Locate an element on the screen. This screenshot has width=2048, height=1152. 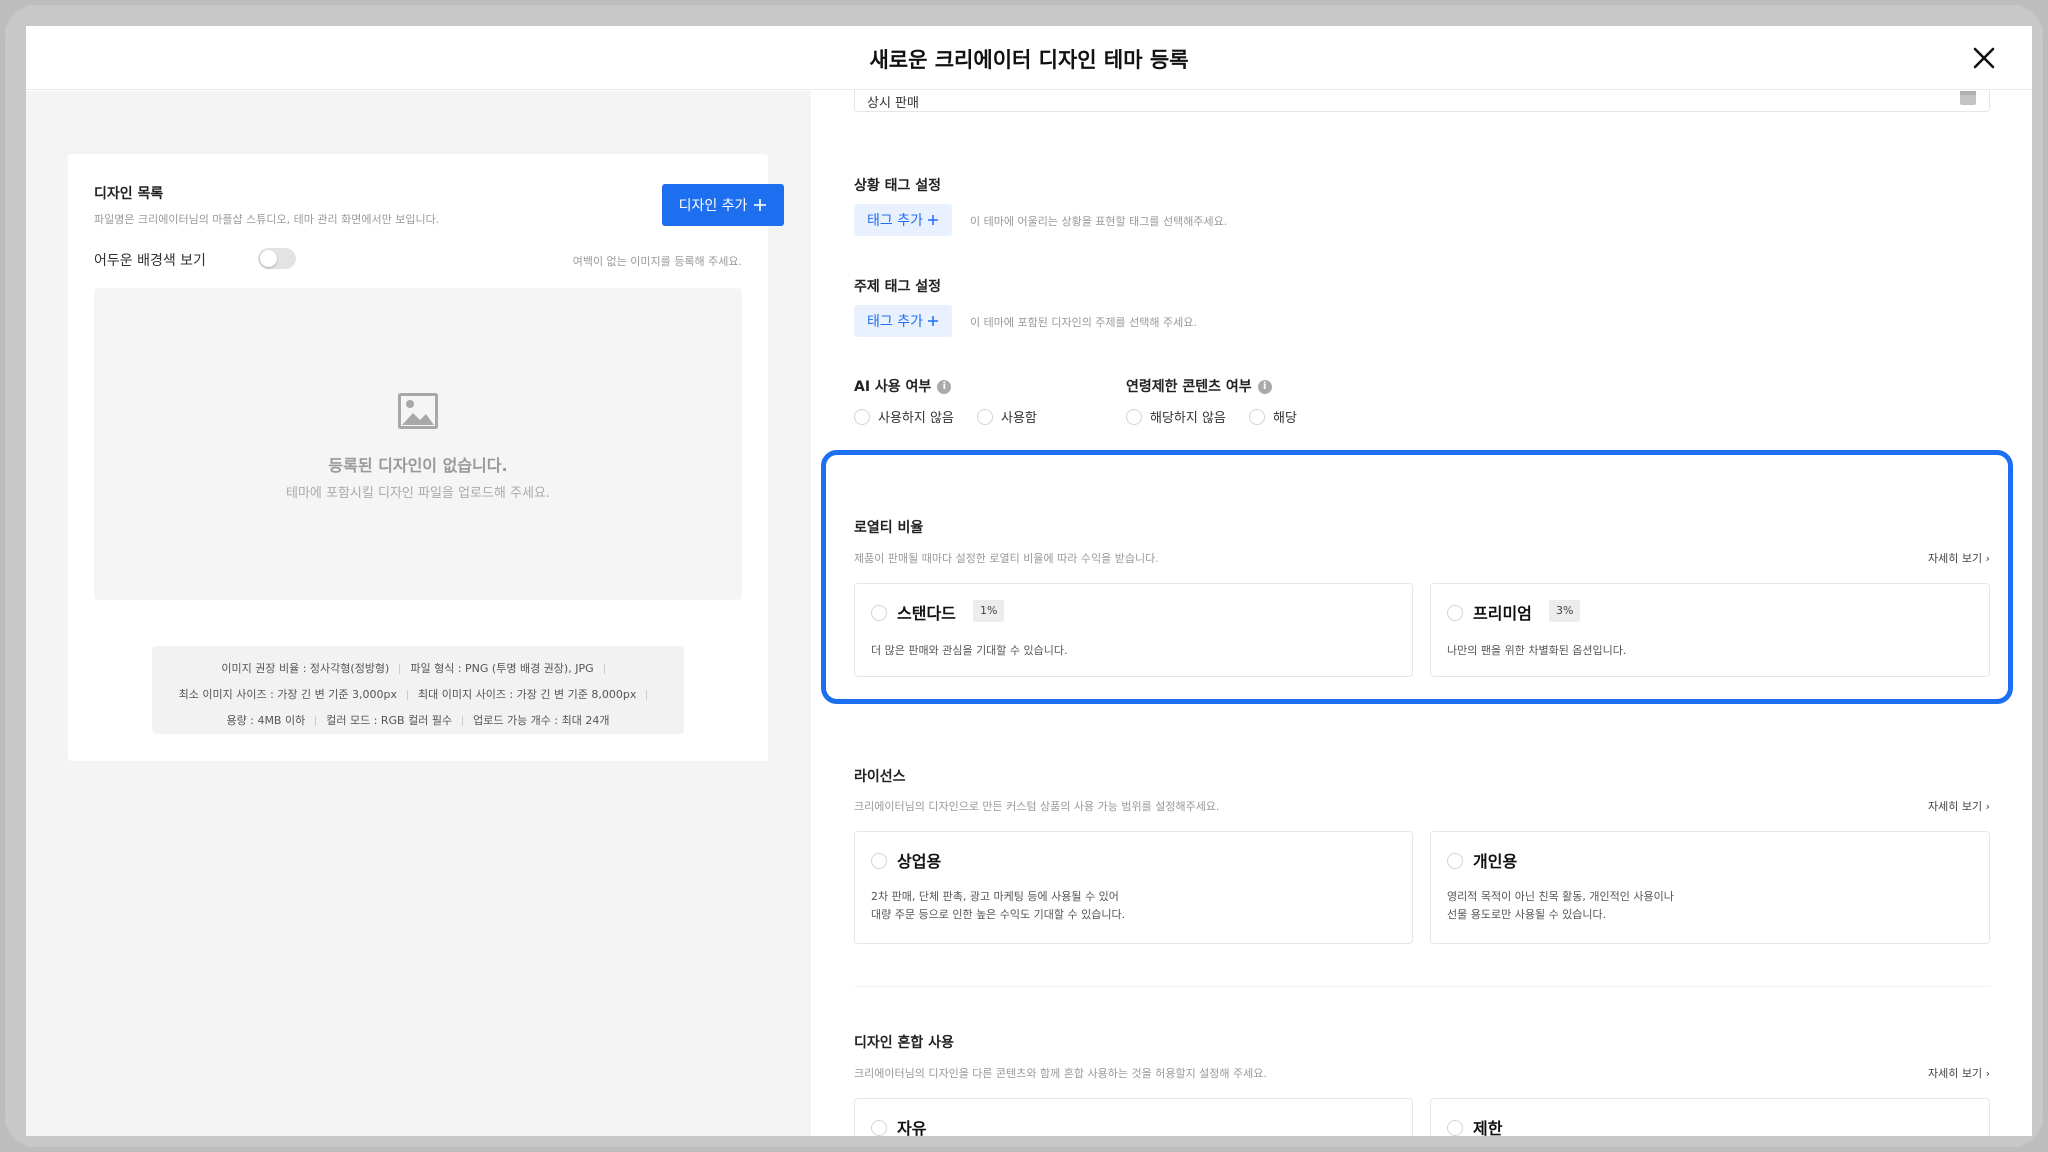
ai-use-option-no: 사용하지 않음 is located at coordinates (904, 416).